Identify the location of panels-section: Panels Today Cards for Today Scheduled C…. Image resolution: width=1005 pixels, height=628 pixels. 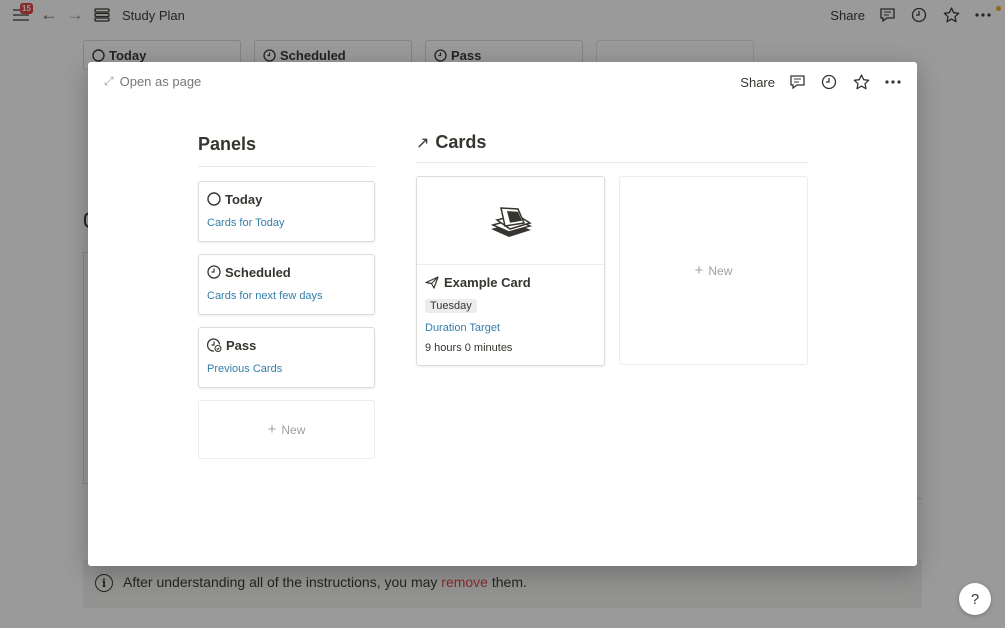
(286, 296).